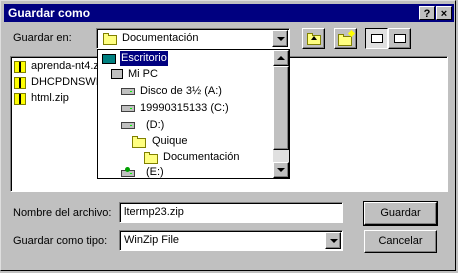 Image resolution: width=458 pixels, height=273 pixels. What do you see at coordinates (60, 241) in the screenshot?
I see `filetype-label: Guardar como tipo:` at bounding box center [60, 241].